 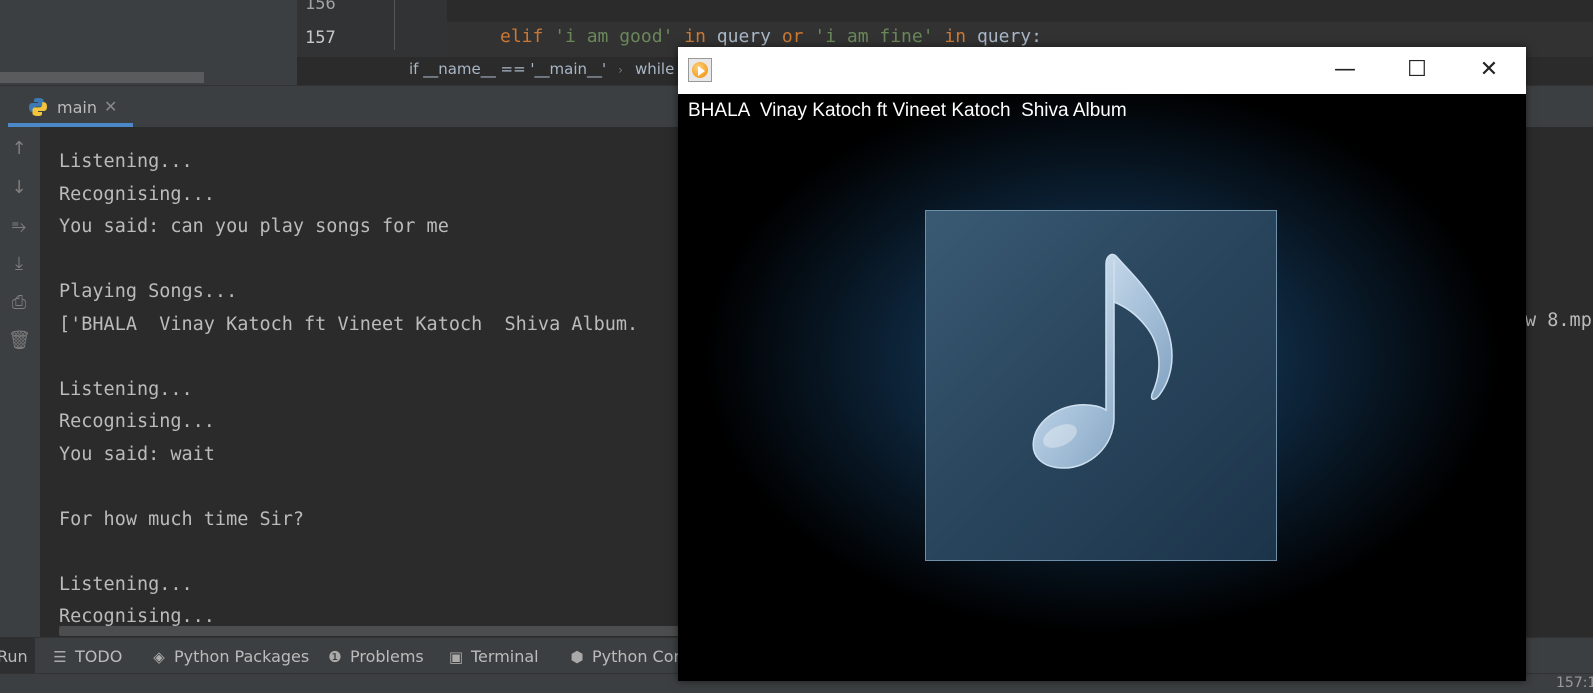 What do you see at coordinates (654, 69) in the screenshot?
I see `breadcrumb-item: while` at bounding box center [654, 69].